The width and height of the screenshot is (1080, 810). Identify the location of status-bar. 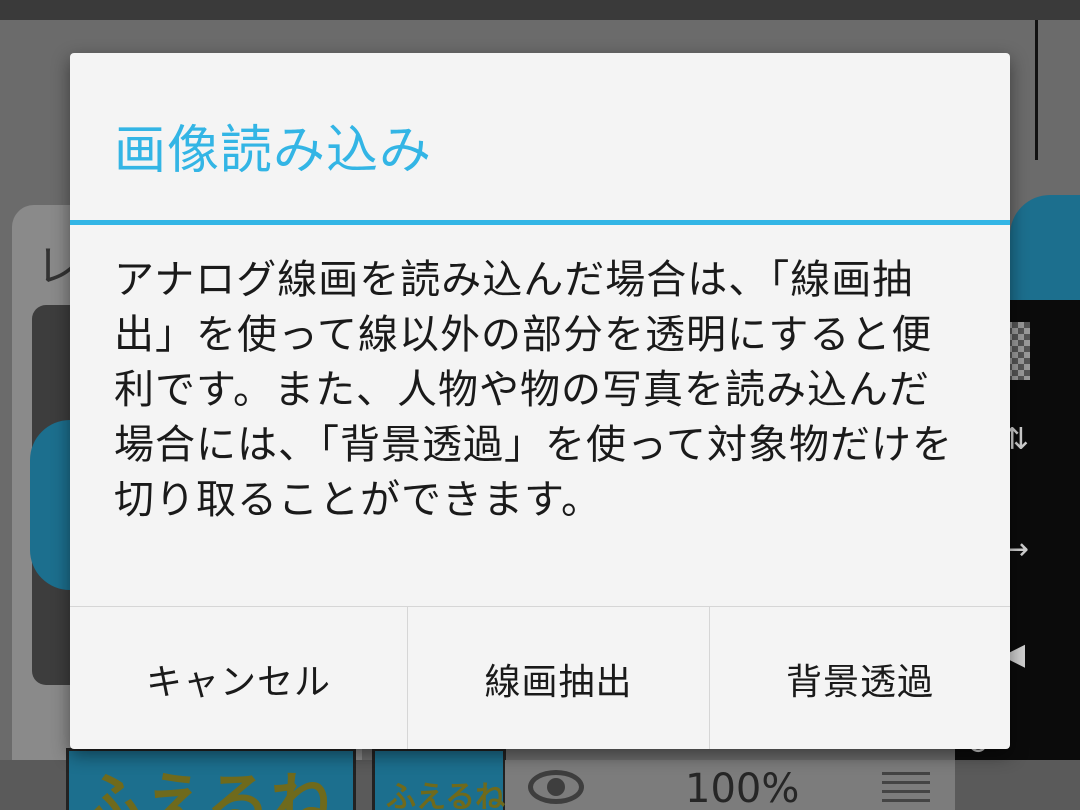
(540, 10).